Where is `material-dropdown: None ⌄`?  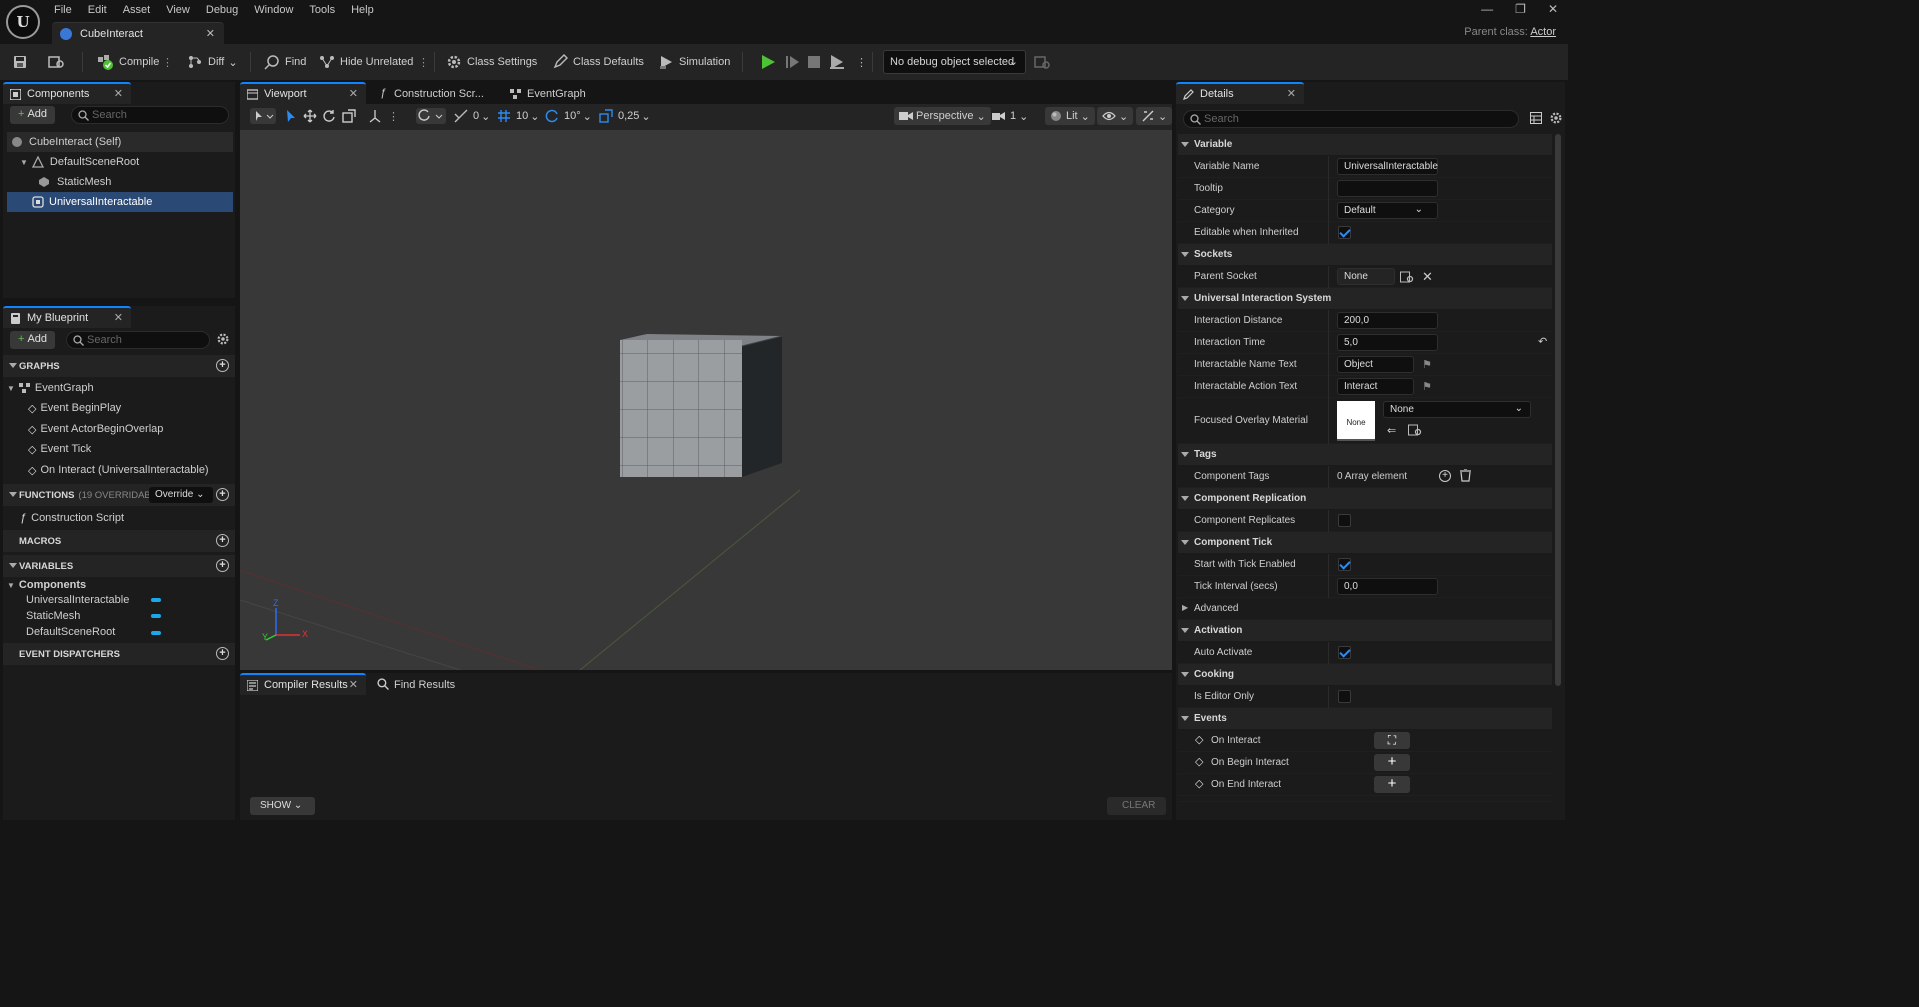
material-dropdown: None ⌄ is located at coordinates (1457, 409).